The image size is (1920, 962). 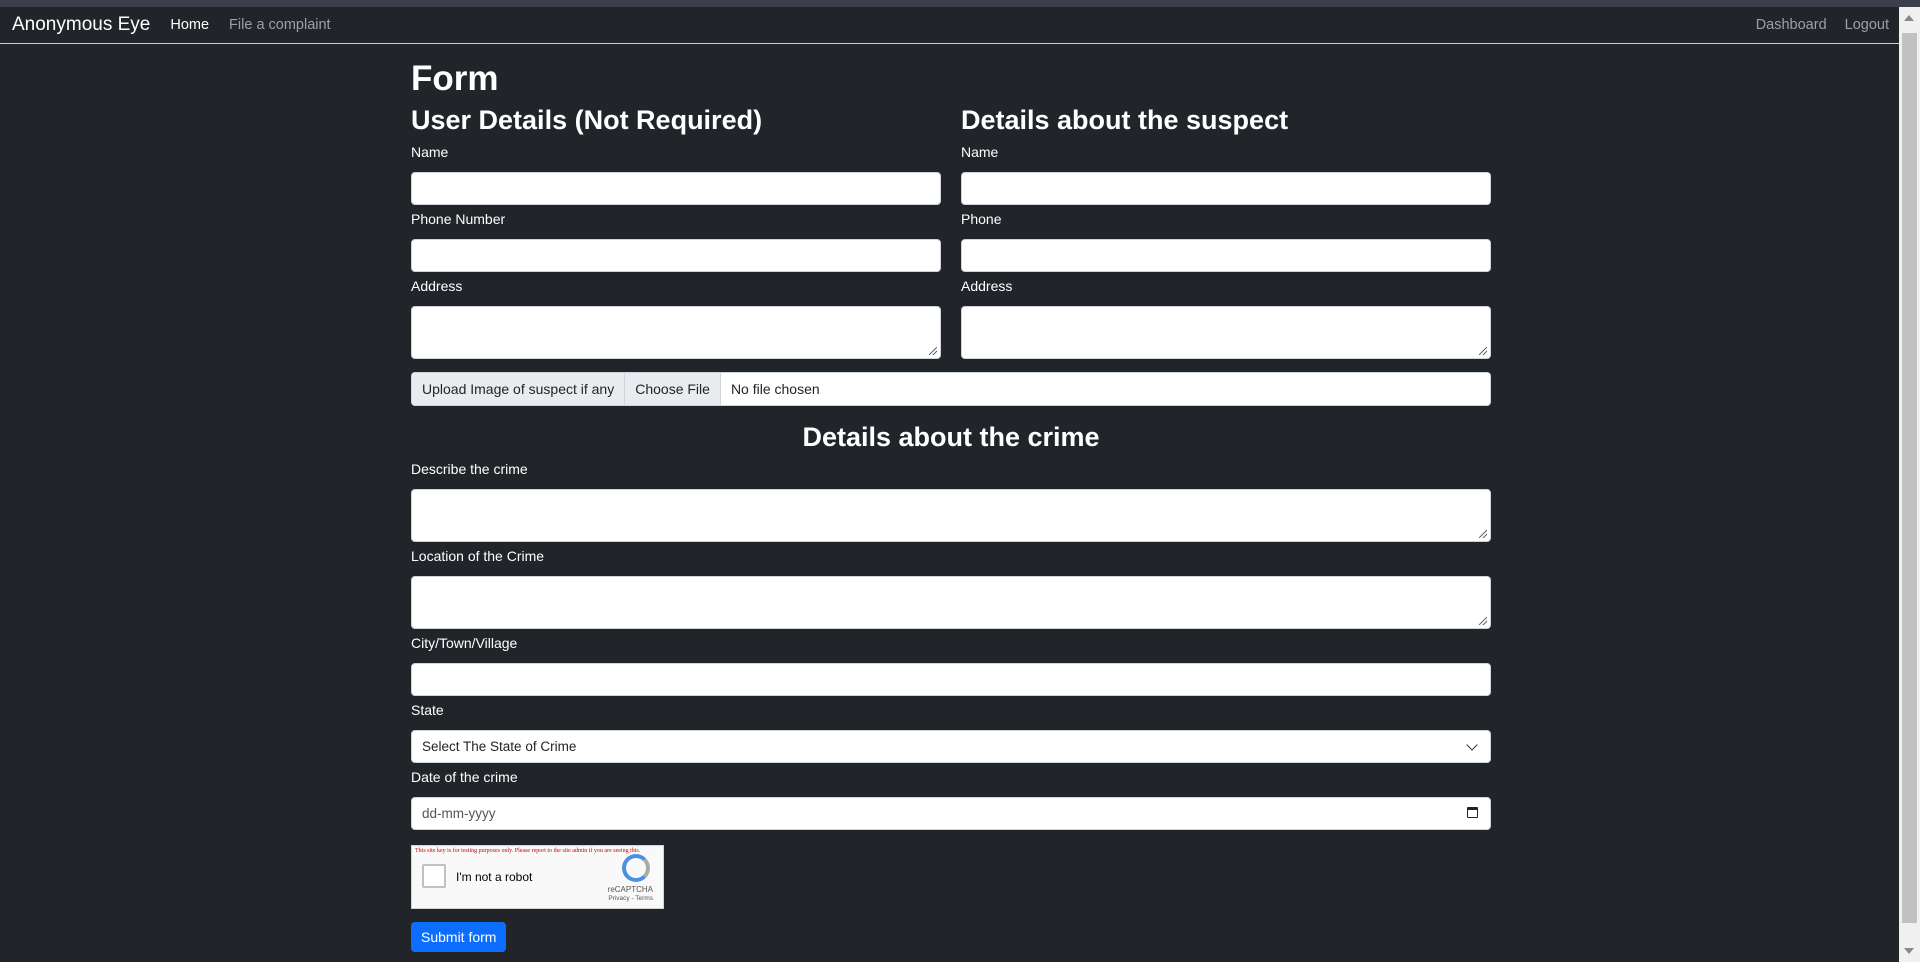 What do you see at coordinates (455, 78) in the screenshot?
I see `page-title: Form` at bounding box center [455, 78].